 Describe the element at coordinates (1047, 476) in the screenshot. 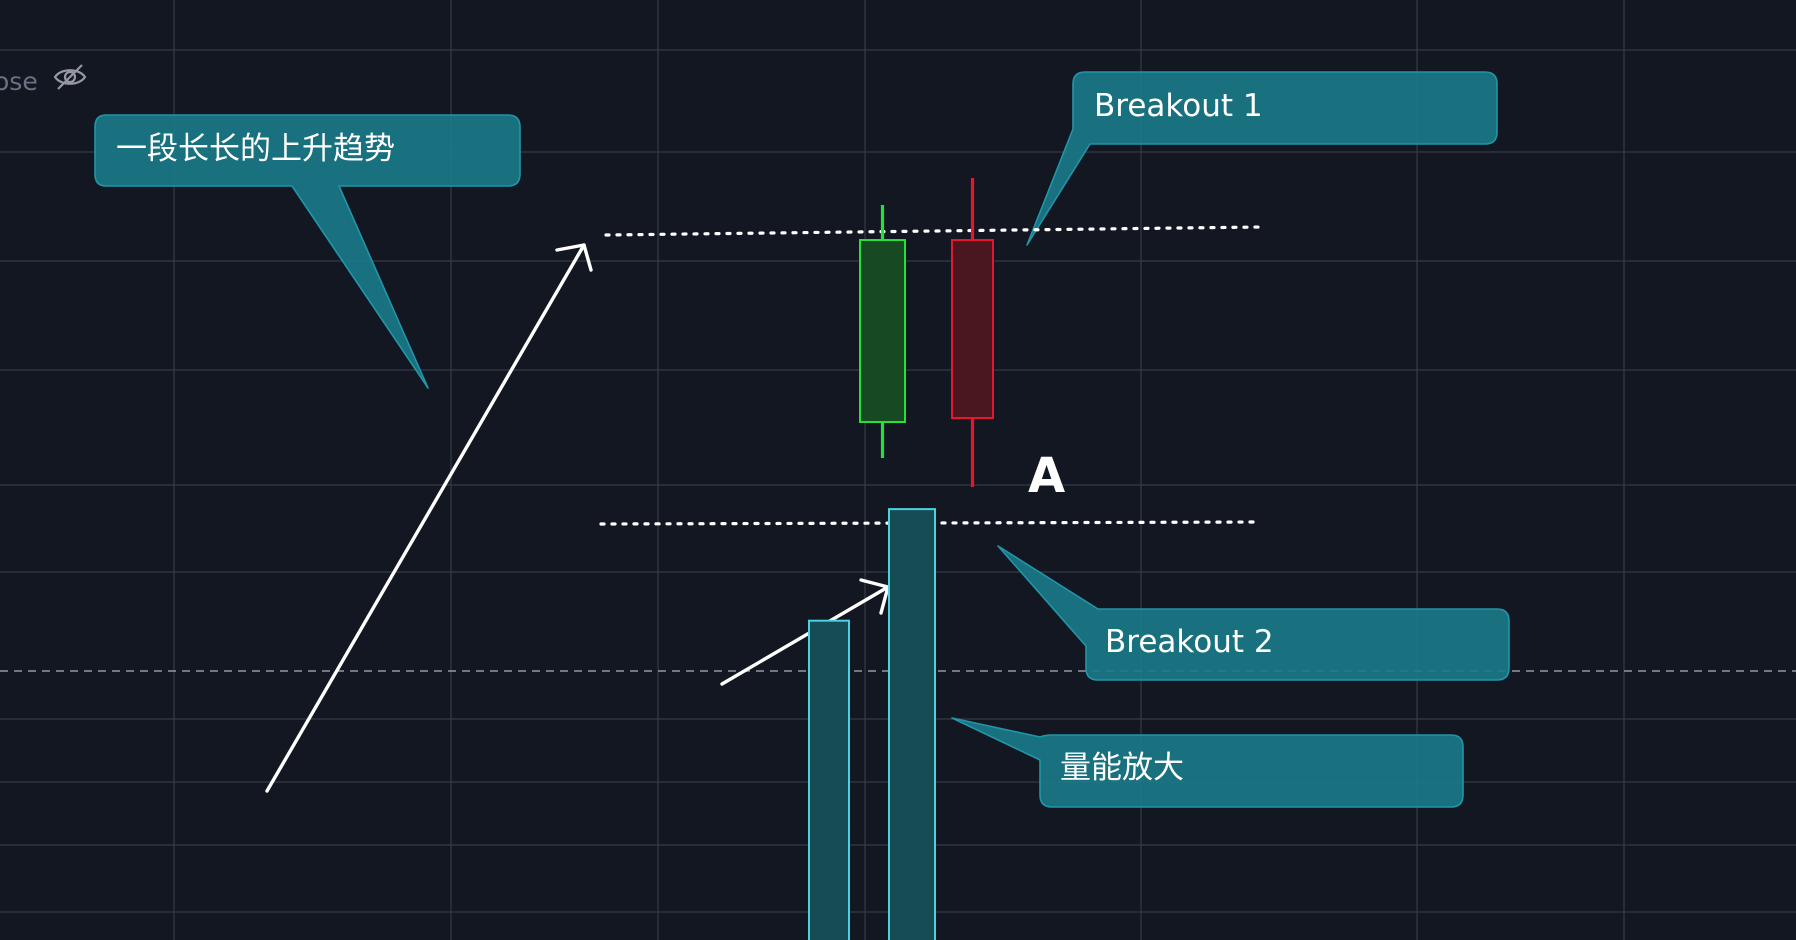

I see `point-a-label: A` at that location.